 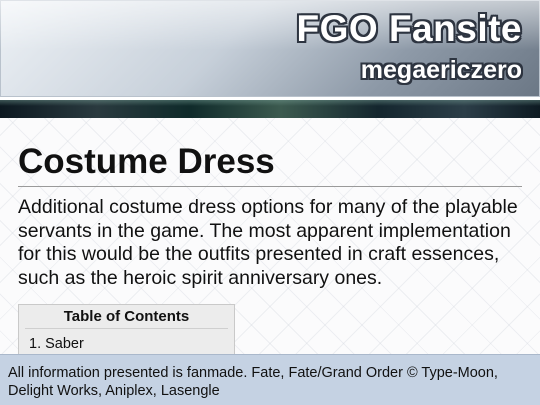 What do you see at coordinates (126, 318) in the screenshot?
I see `toc-title: Table of Contents` at bounding box center [126, 318].